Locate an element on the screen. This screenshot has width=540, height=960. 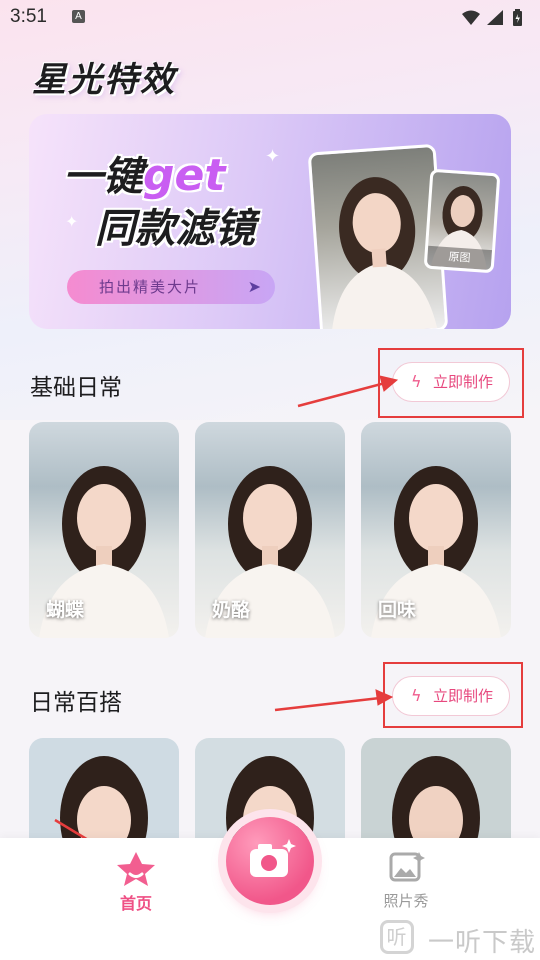
tab-home: 首页 is located at coordinates (136, 883).